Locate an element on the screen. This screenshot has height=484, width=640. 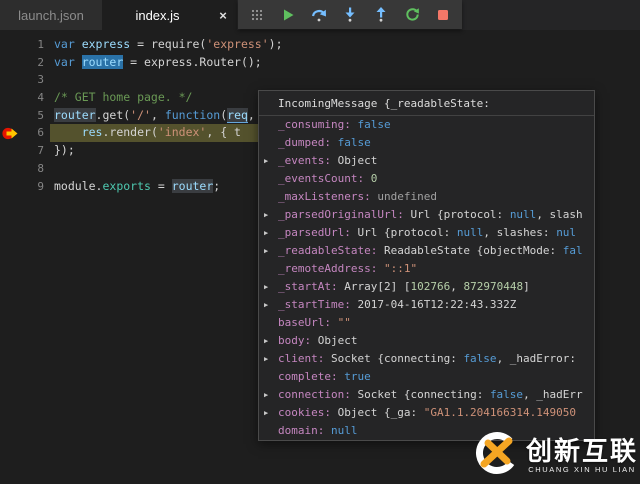
code-line: 2 var router = express.Router(); is located at coordinates (320, 63).